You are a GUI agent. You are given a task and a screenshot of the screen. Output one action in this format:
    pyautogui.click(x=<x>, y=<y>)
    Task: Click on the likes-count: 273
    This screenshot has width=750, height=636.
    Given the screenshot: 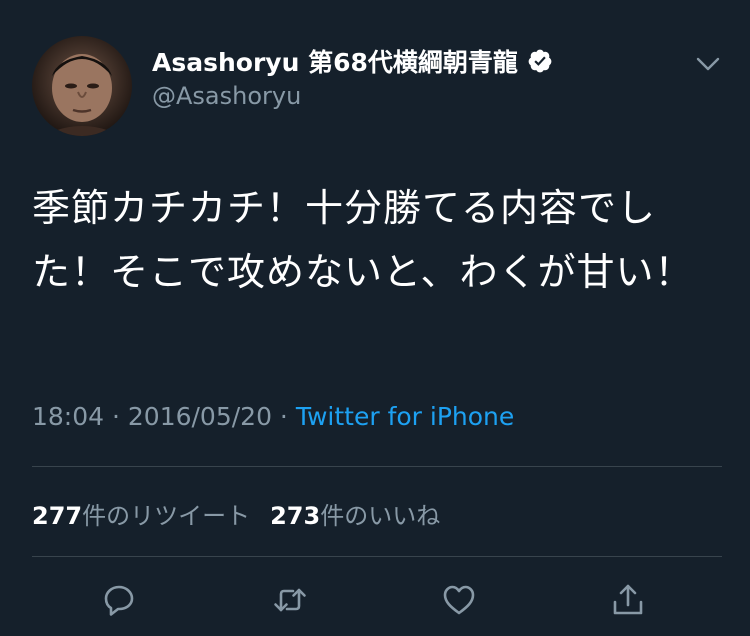 What is the action you would take?
    pyautogui.click(x=295, y=516)
    